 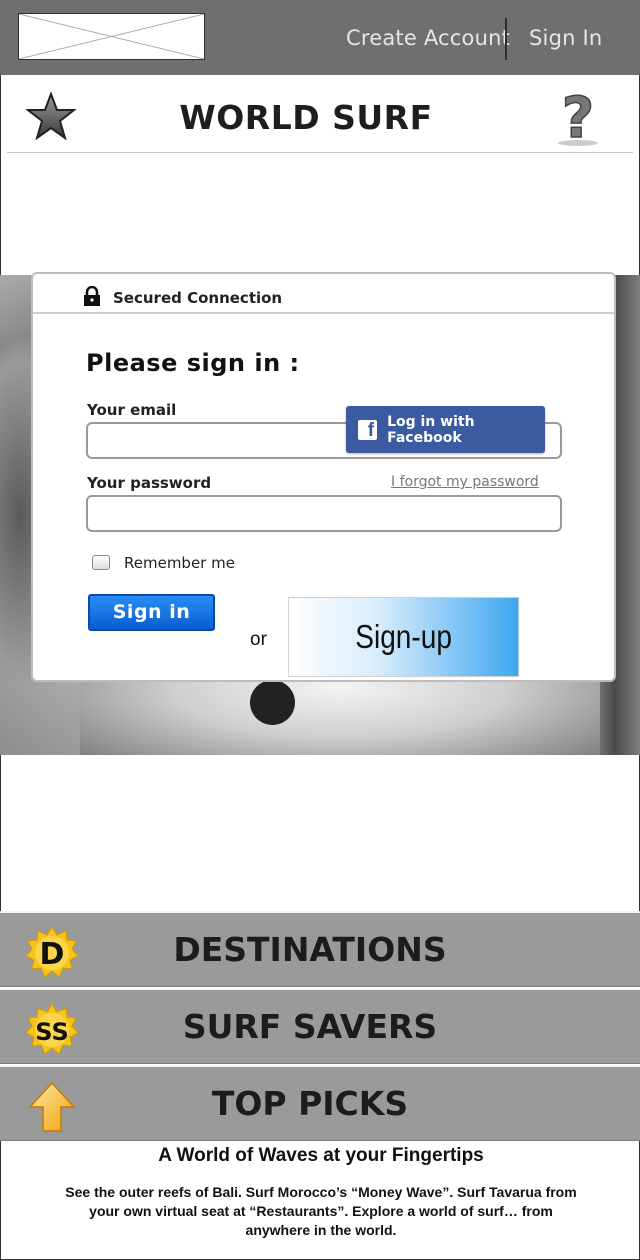 I want to click on top-bar: Create Account Sign In, so click(x=320, y=37).